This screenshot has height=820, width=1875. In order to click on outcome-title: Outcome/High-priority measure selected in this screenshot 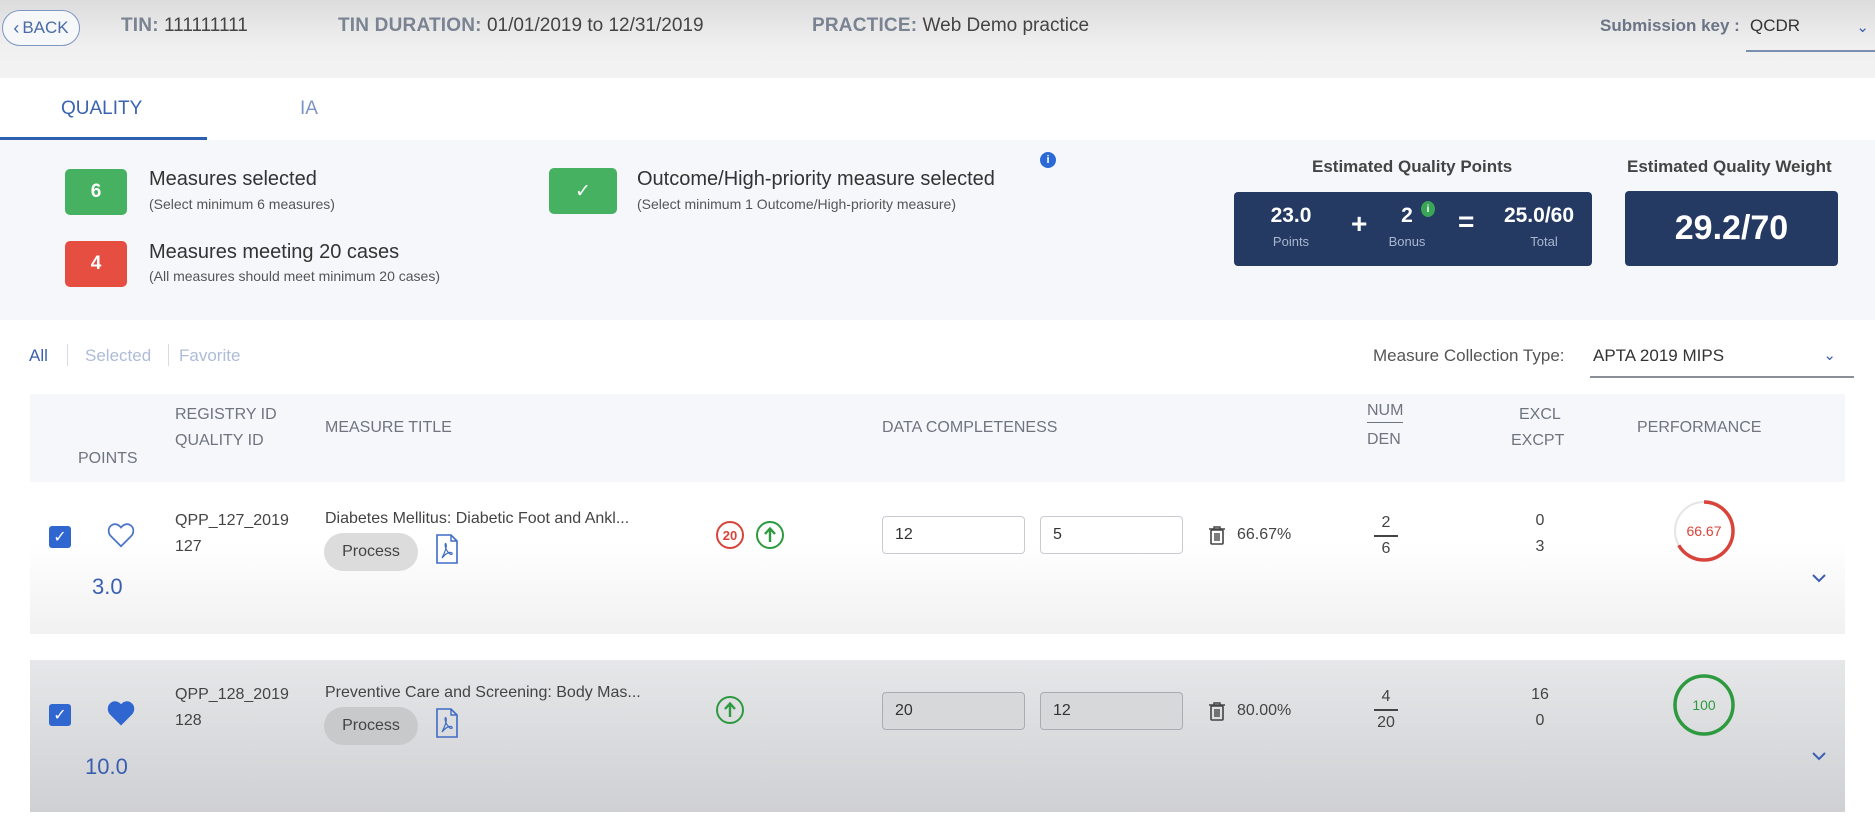, I will do `click(816, 179)`.